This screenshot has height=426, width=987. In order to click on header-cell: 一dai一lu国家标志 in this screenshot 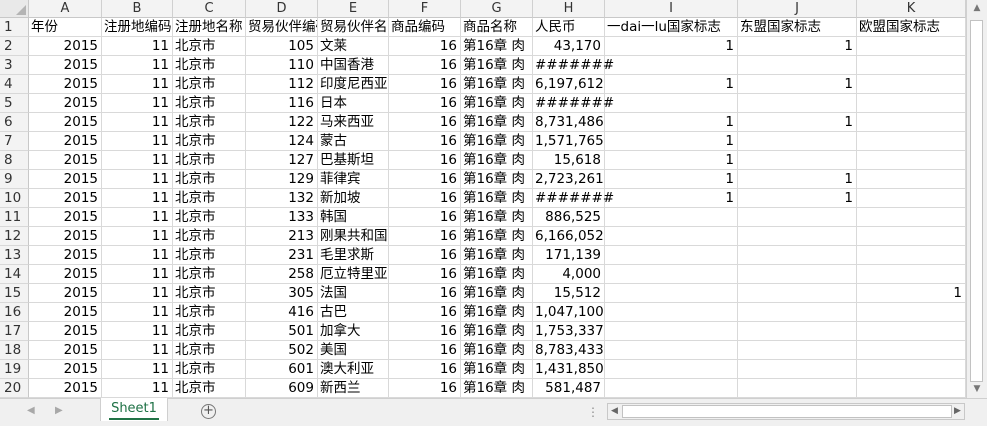, I will do `click(671, 27)`.